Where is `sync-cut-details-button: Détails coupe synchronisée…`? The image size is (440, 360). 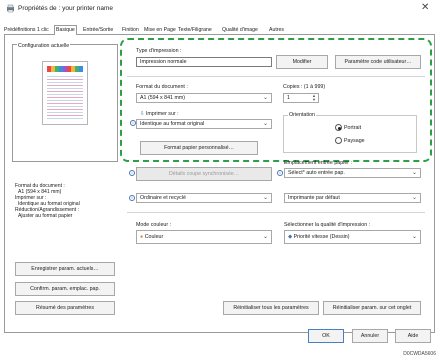 sync-cut-details-button: Détails coupe synchronisée… is located at coordinates (204, 174).